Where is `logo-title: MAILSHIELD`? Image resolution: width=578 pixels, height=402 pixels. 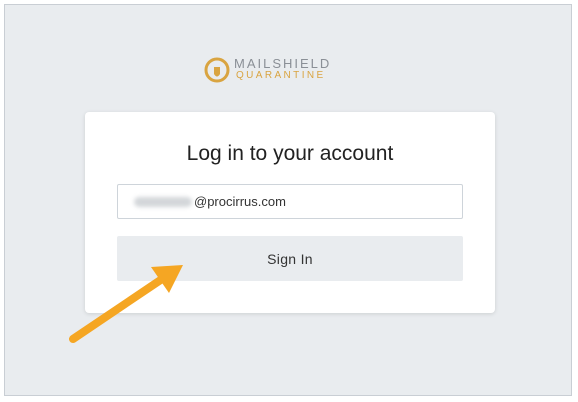
logo-title: MAILSHIELD is located at coordinates (283, 63).